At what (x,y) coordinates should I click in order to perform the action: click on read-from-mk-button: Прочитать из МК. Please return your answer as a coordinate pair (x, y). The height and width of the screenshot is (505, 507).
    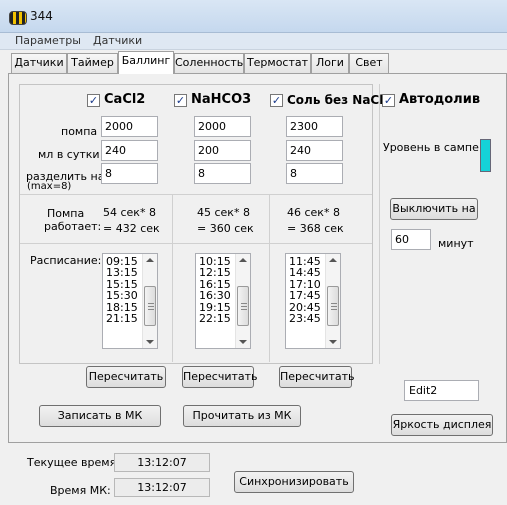
    Looking at the image, I should click on (242, 416).